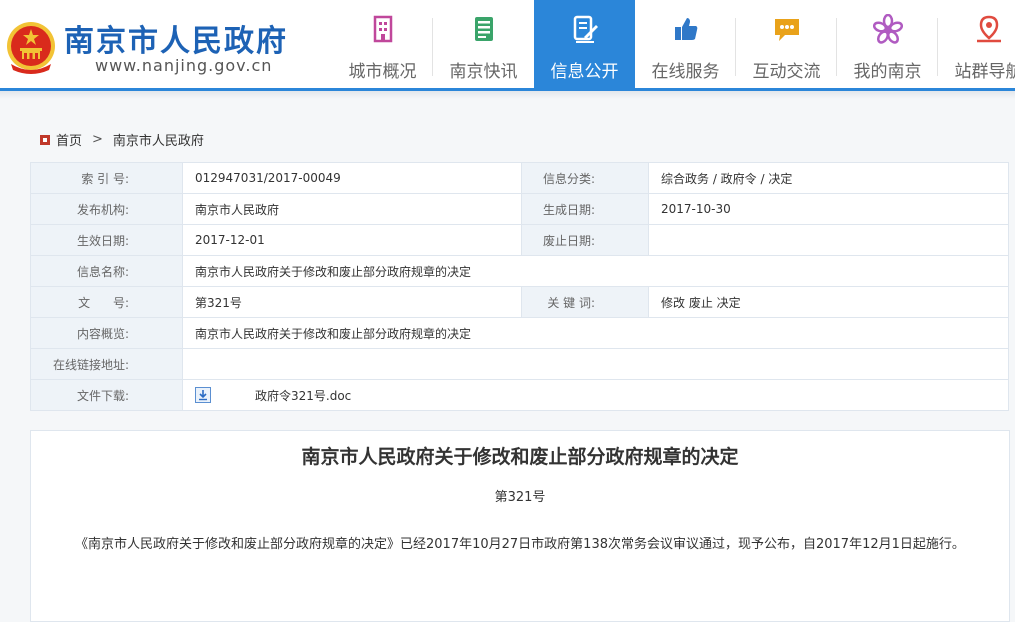 The width and height of the screenshot is (1015, 622). I want to click on news-icon, so click(484, 29).